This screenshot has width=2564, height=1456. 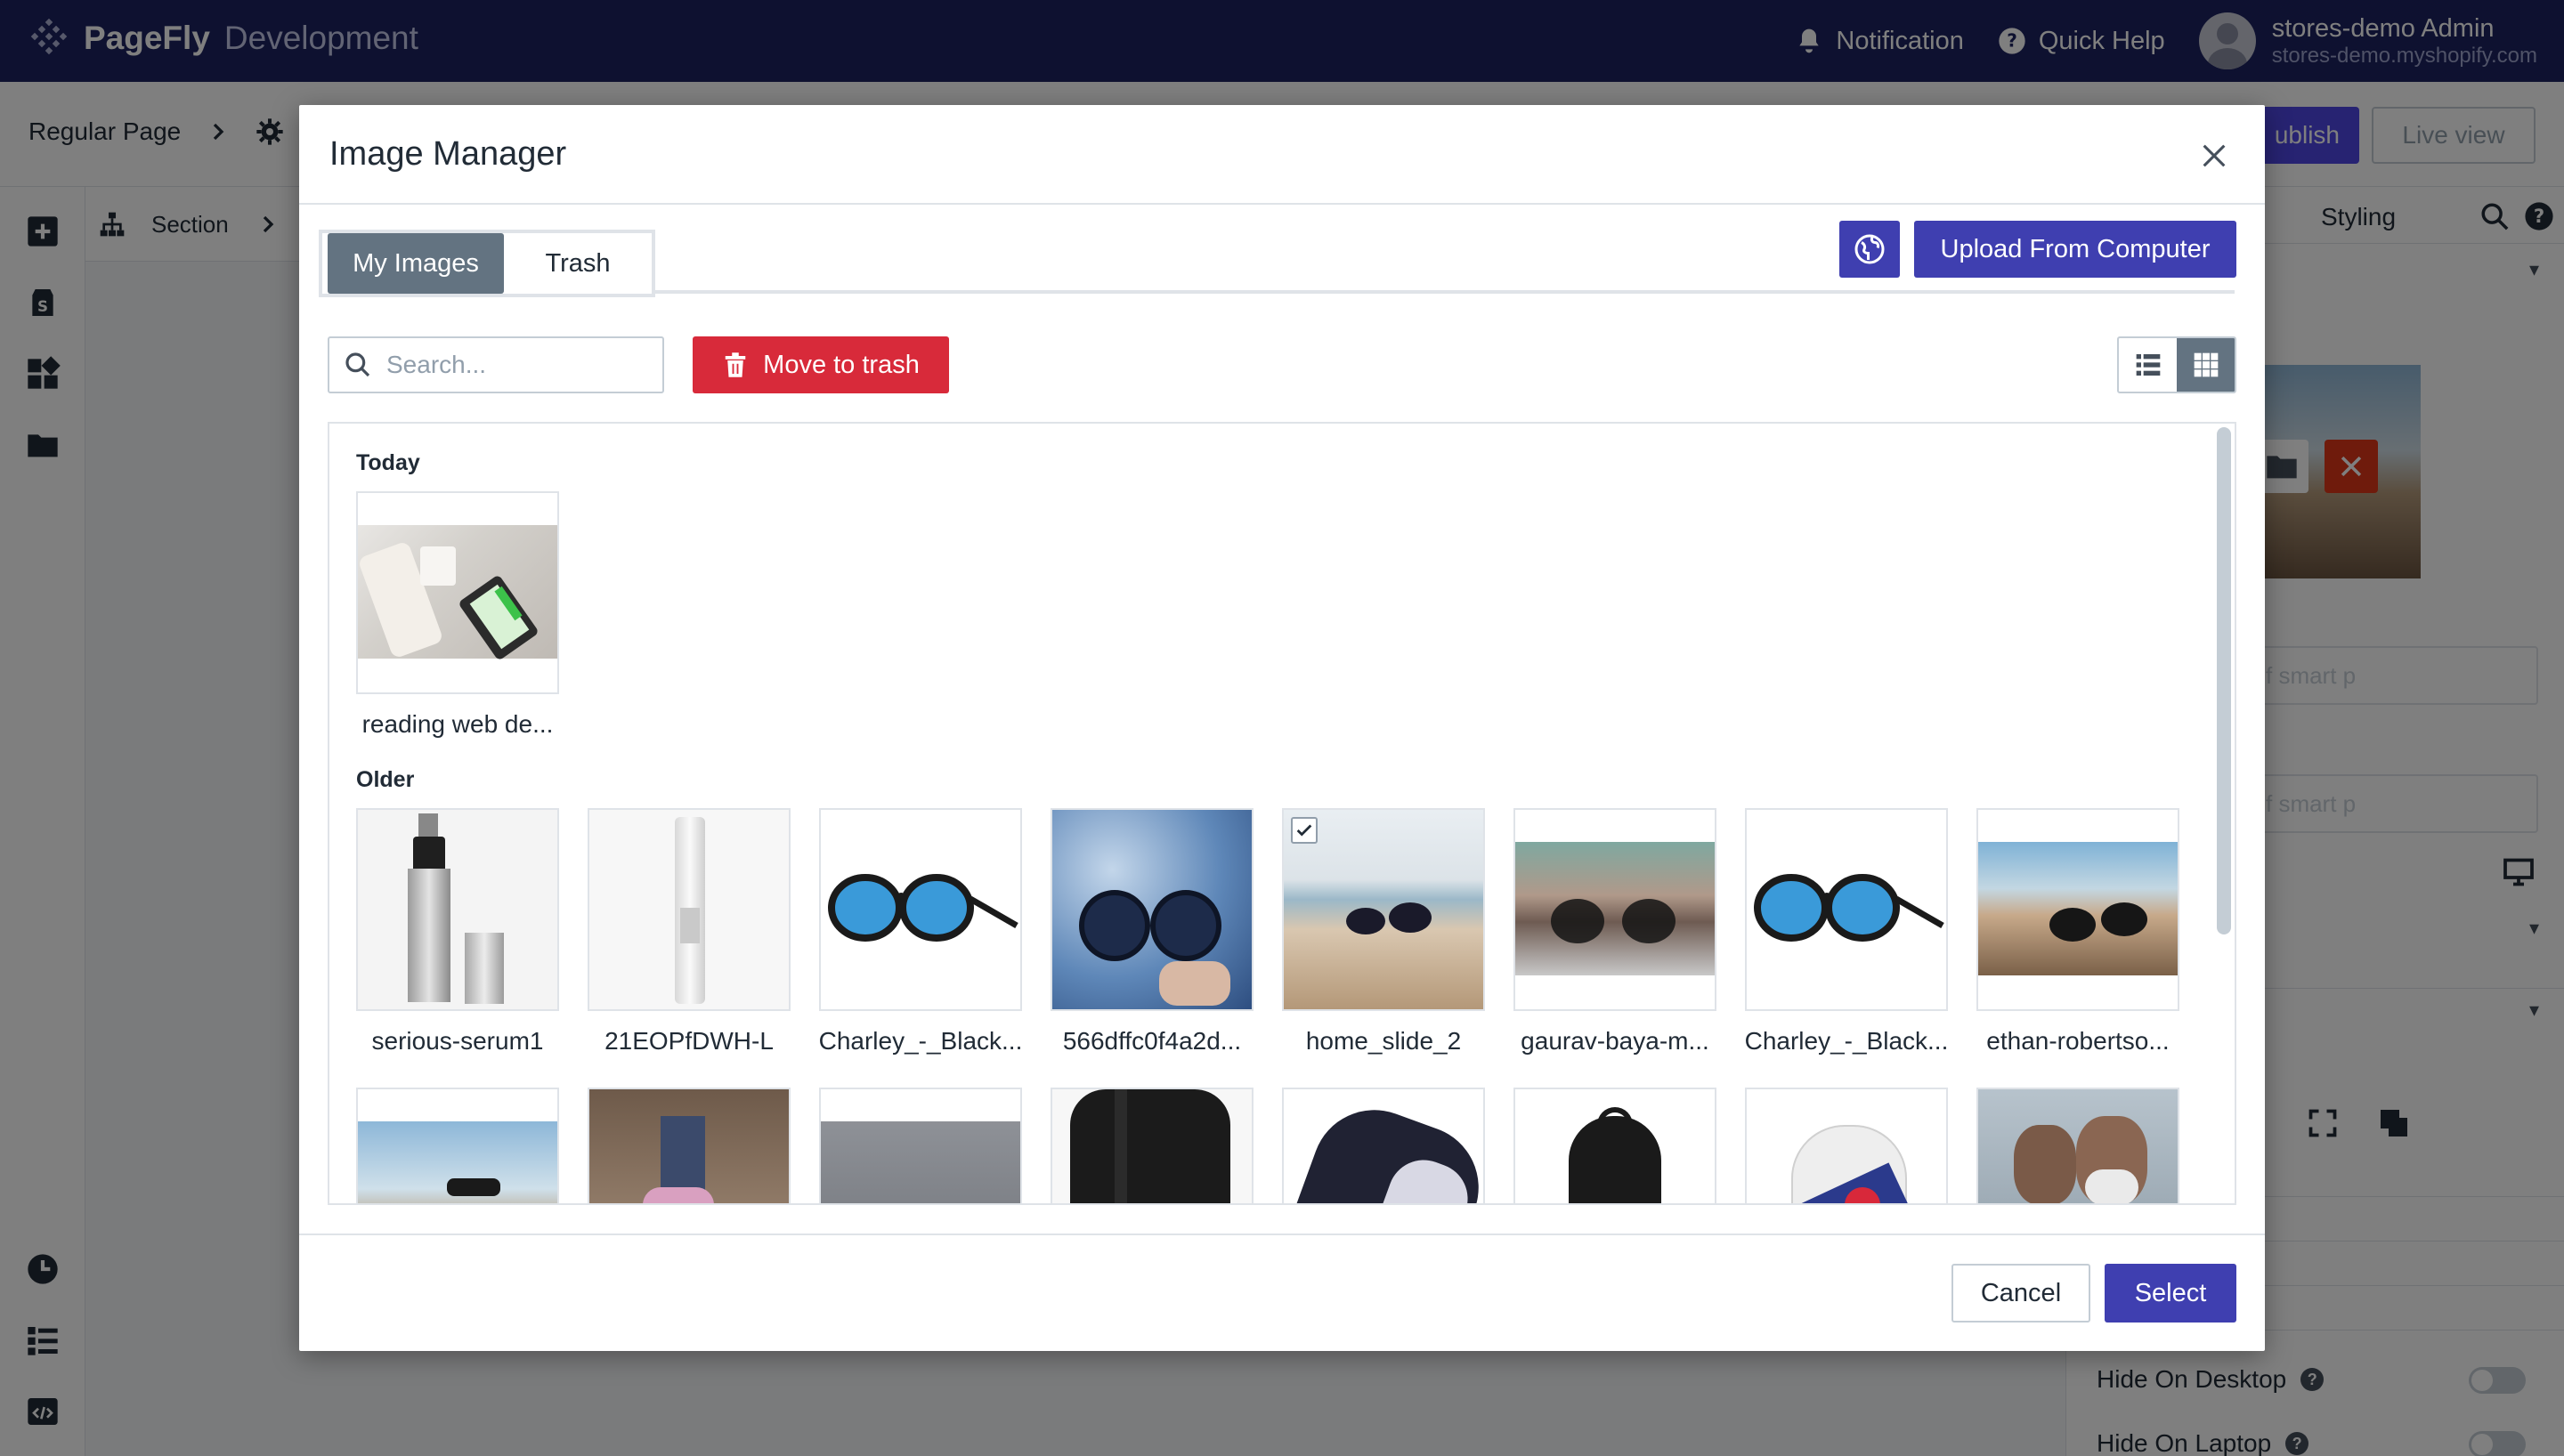 I want to click on view-mode-toggle, so click(x=2176, y=364).